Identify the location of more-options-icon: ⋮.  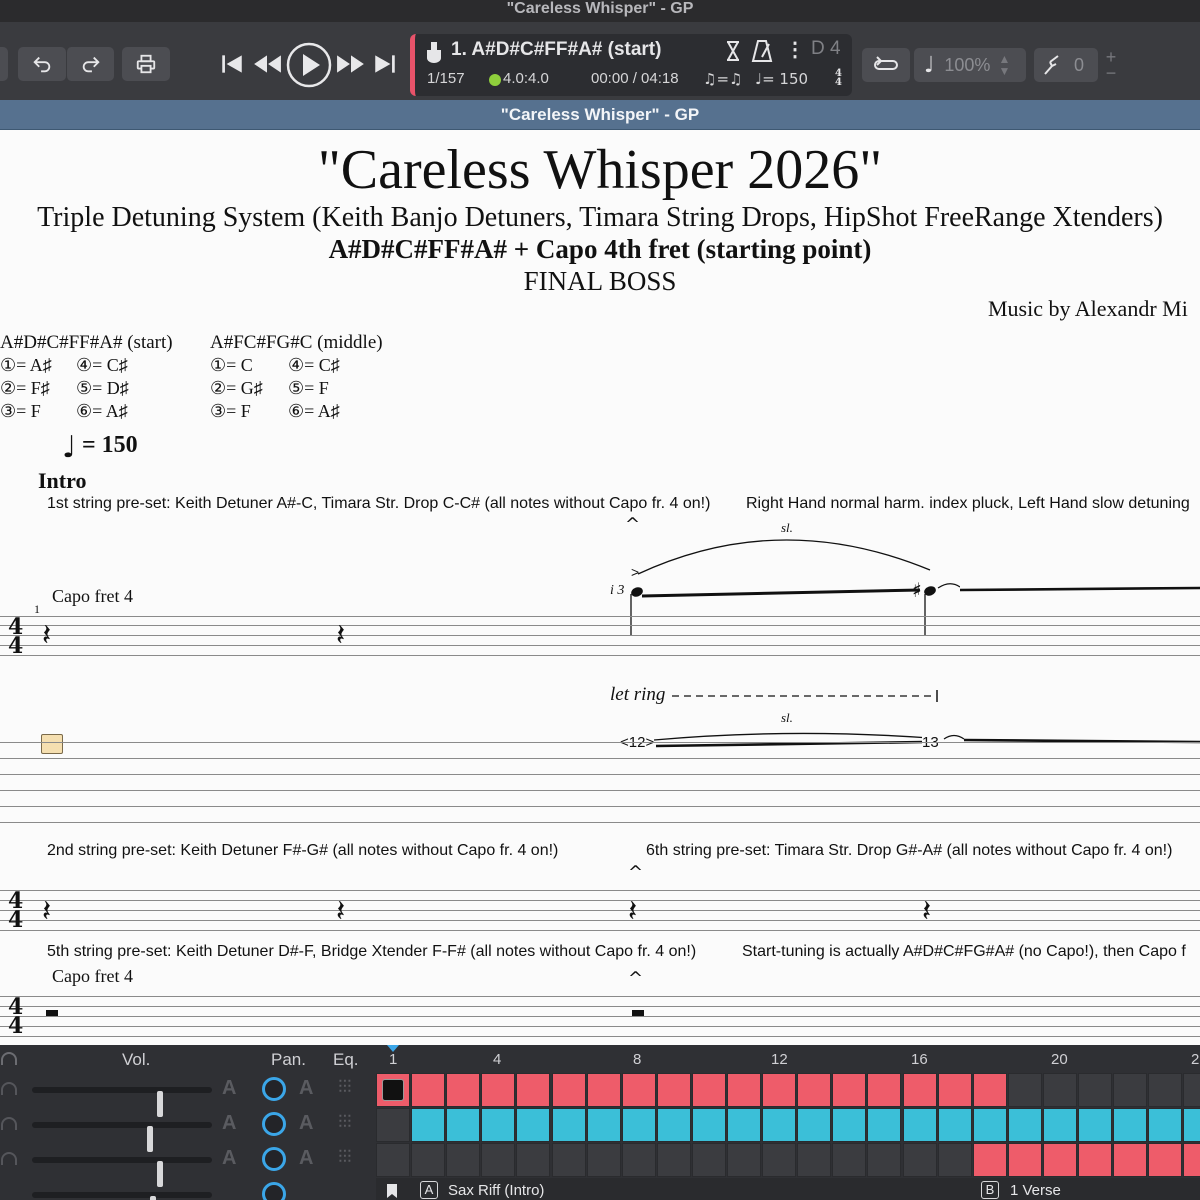
(795, 49).